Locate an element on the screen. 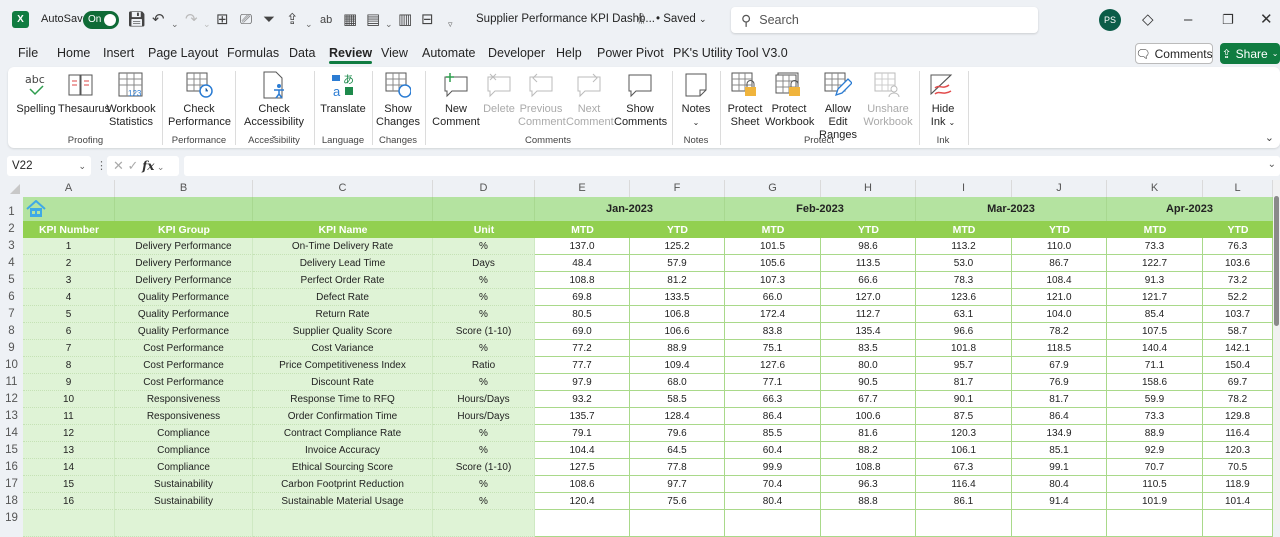 Image resolution: width=1280 pixels, height=537 pixels. kpi-name-cell: Ethical Sourcing Score is located at coordinates (343, 467).